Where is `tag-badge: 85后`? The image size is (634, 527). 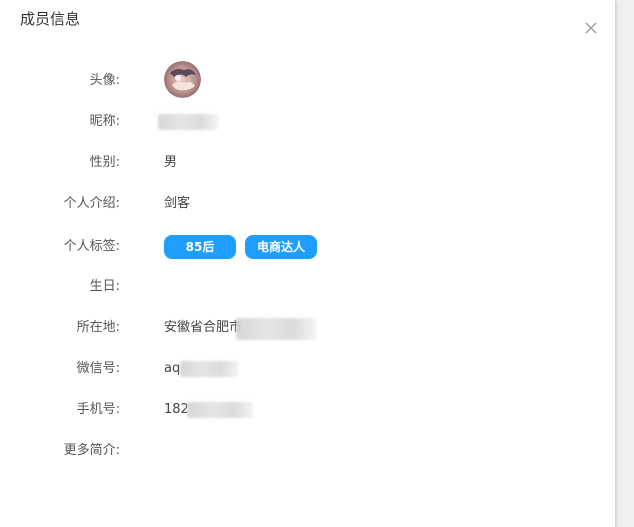 tag-badge: 85后 is located at coordinates (200, 247).